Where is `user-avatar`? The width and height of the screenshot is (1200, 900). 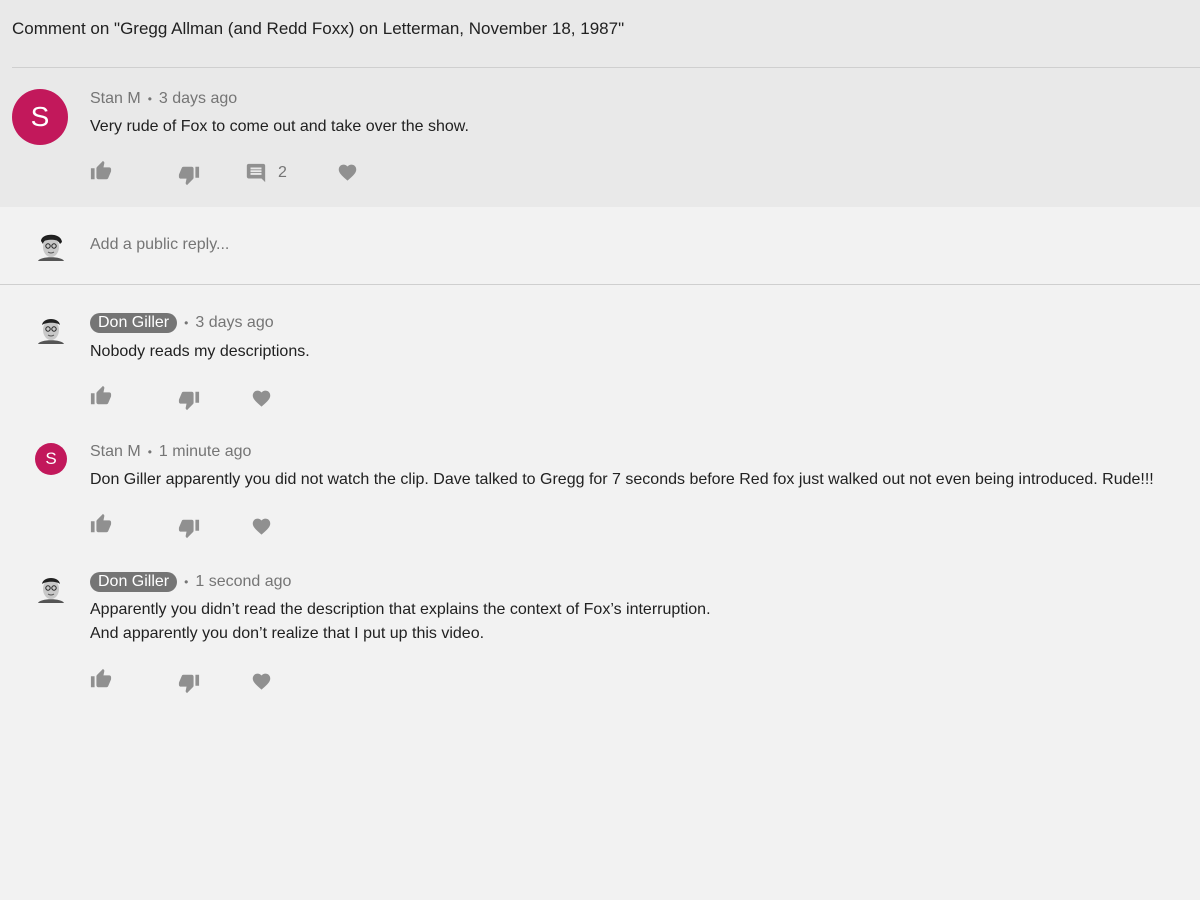 user-avatar is located at coordinates (51, 246).